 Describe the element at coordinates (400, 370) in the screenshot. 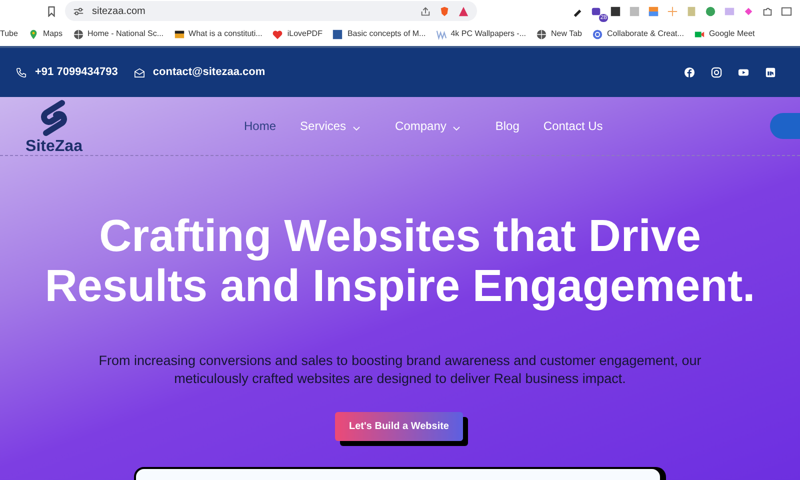

I see `hero-description: From increasing conversions and sales to boosting brand awareness and customer engagement, our meticulously crafted websites are designed to deliver Real business impact.` at that location.